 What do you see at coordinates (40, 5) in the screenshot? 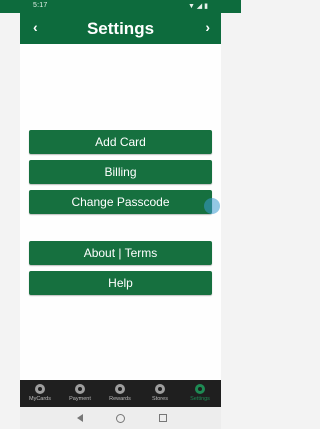
I see `status-time: 5:17` at bounding box center [40, 5].